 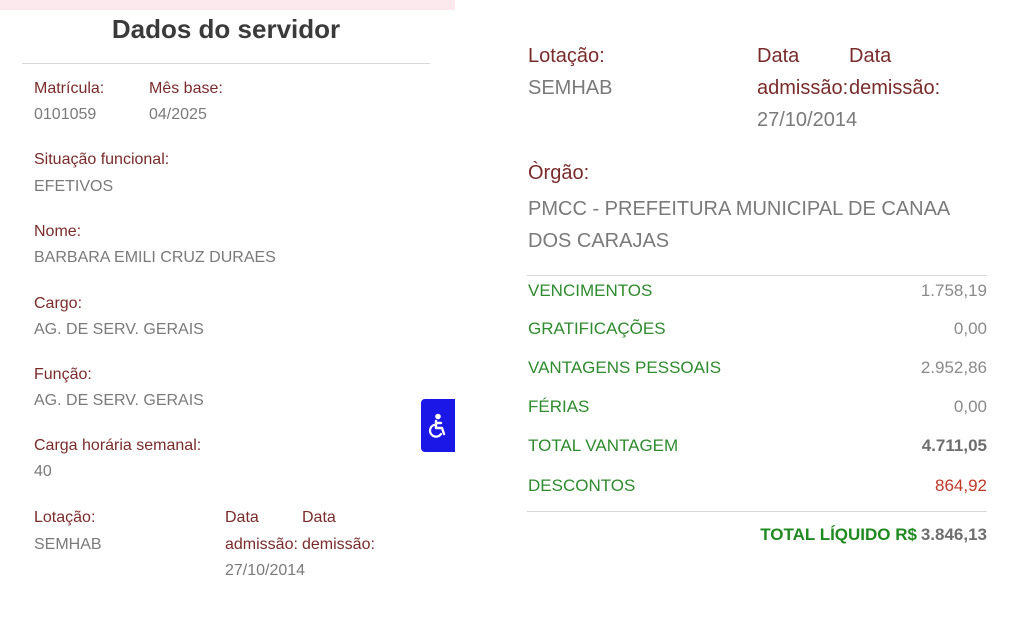 I want to click on accessibility-button, so click(x=438, y=425).